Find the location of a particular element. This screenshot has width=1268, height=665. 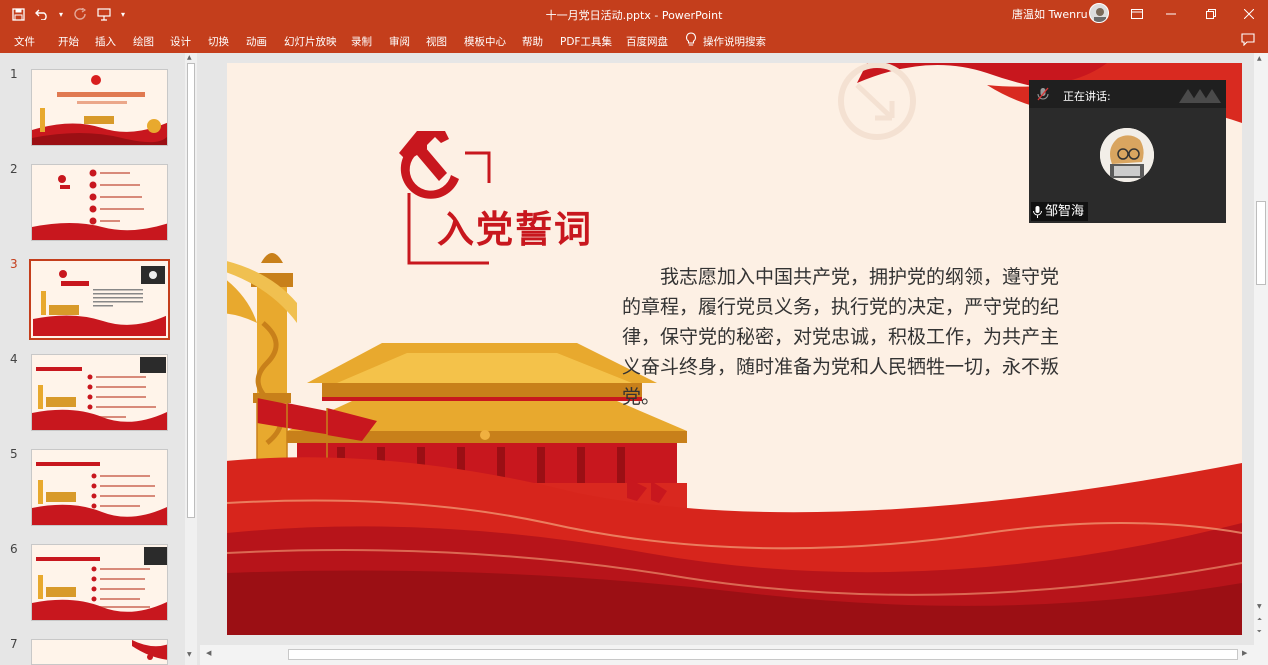

thumbnail-number: 4 is located at coordinates (14, 359).